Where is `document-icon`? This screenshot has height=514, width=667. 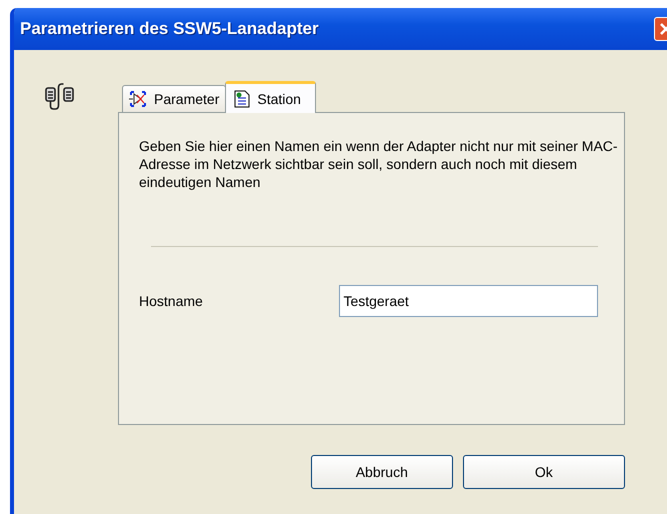
document-icon is located at coordinates (242, 99).